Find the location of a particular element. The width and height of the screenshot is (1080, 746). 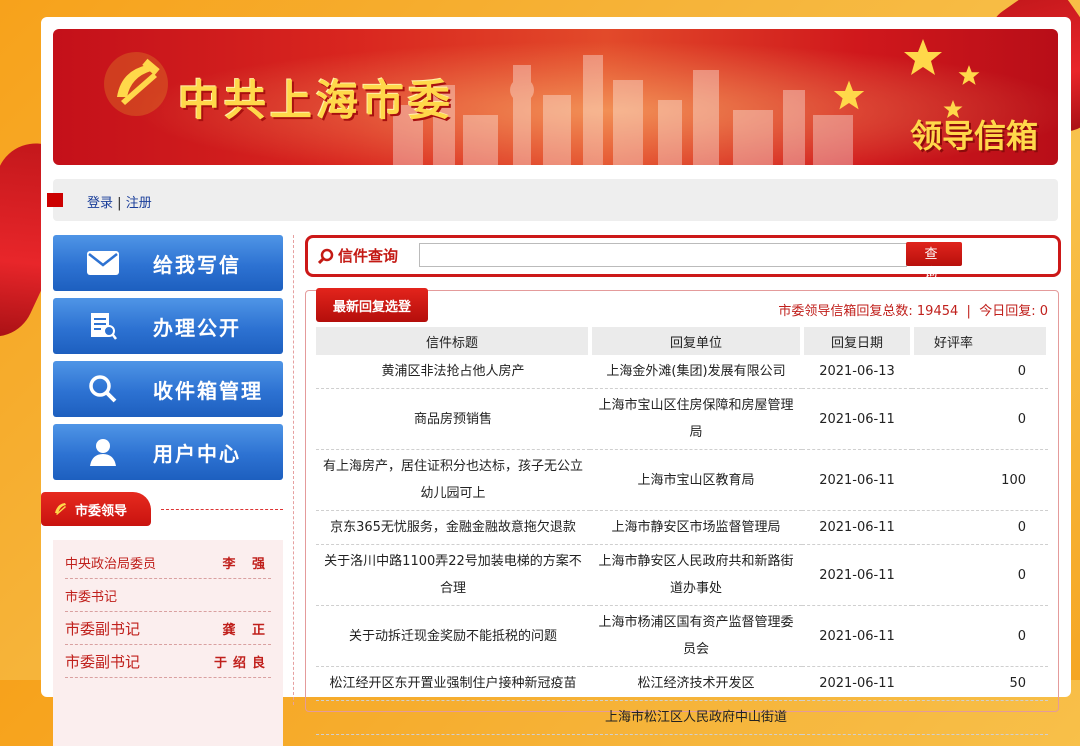

reply-date: 2021-06-13 is located at coordinates (857, 372).